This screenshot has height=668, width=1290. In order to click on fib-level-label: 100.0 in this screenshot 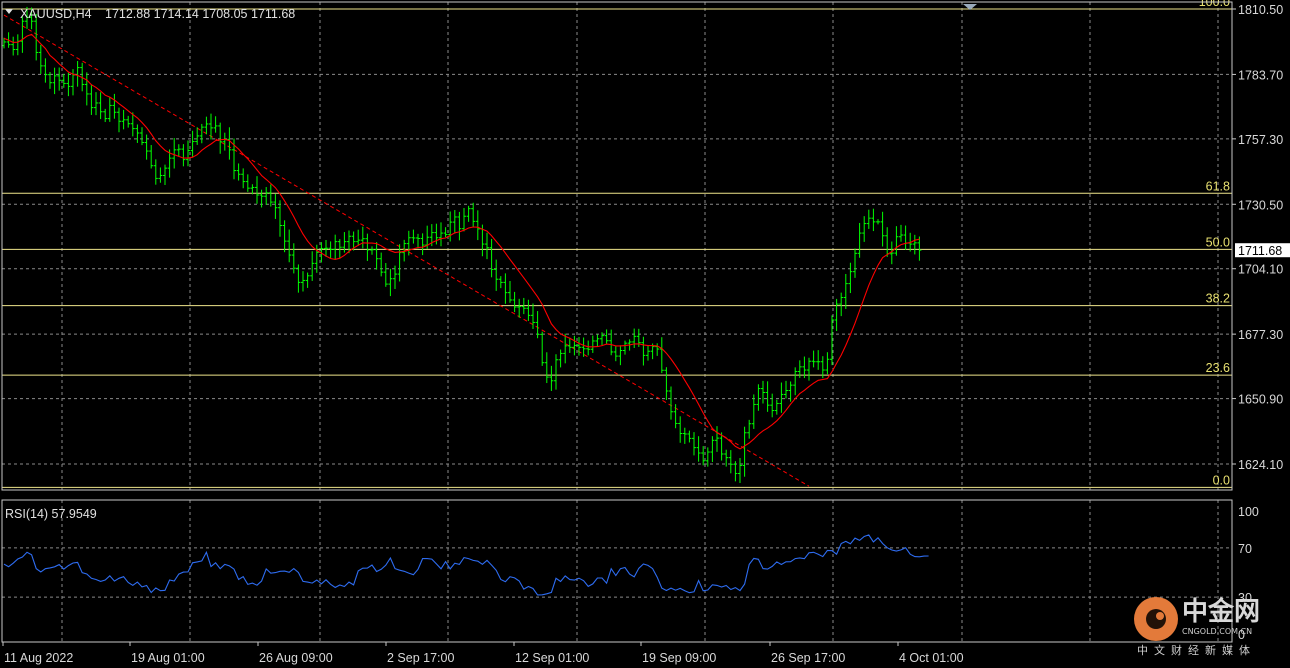, I will do `click(1214, 4)`.